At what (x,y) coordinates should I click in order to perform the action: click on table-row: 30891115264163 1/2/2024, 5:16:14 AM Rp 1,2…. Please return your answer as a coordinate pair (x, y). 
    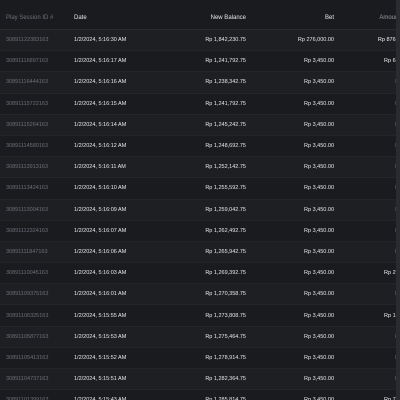
    Looking at the image, I should click on (200, 125).